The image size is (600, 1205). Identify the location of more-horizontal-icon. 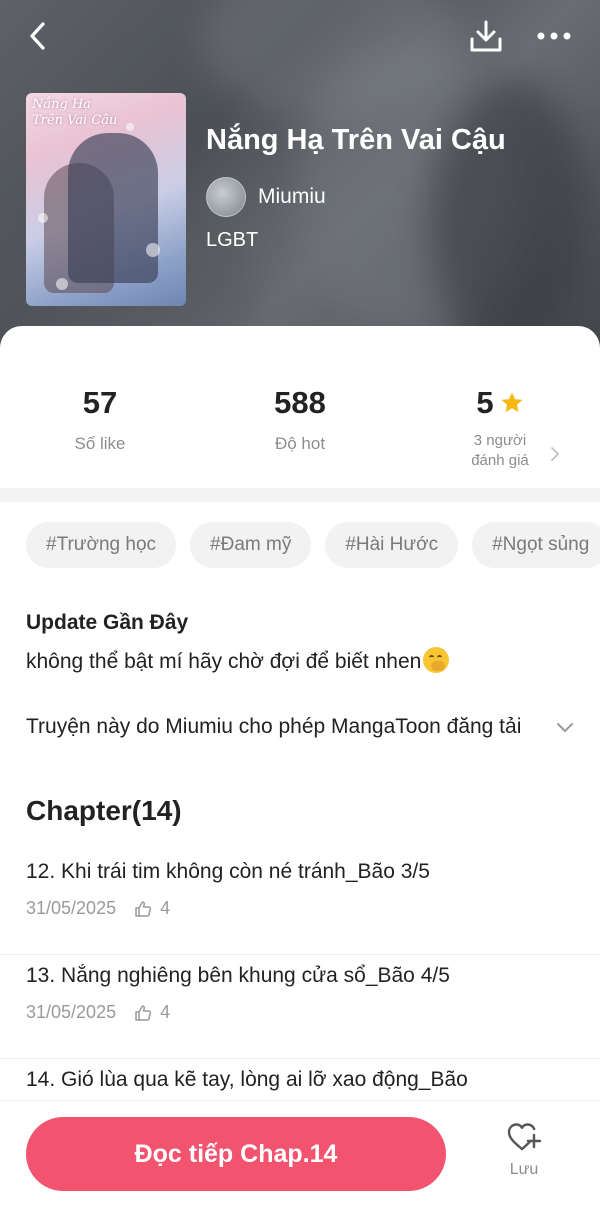
(554, 36).